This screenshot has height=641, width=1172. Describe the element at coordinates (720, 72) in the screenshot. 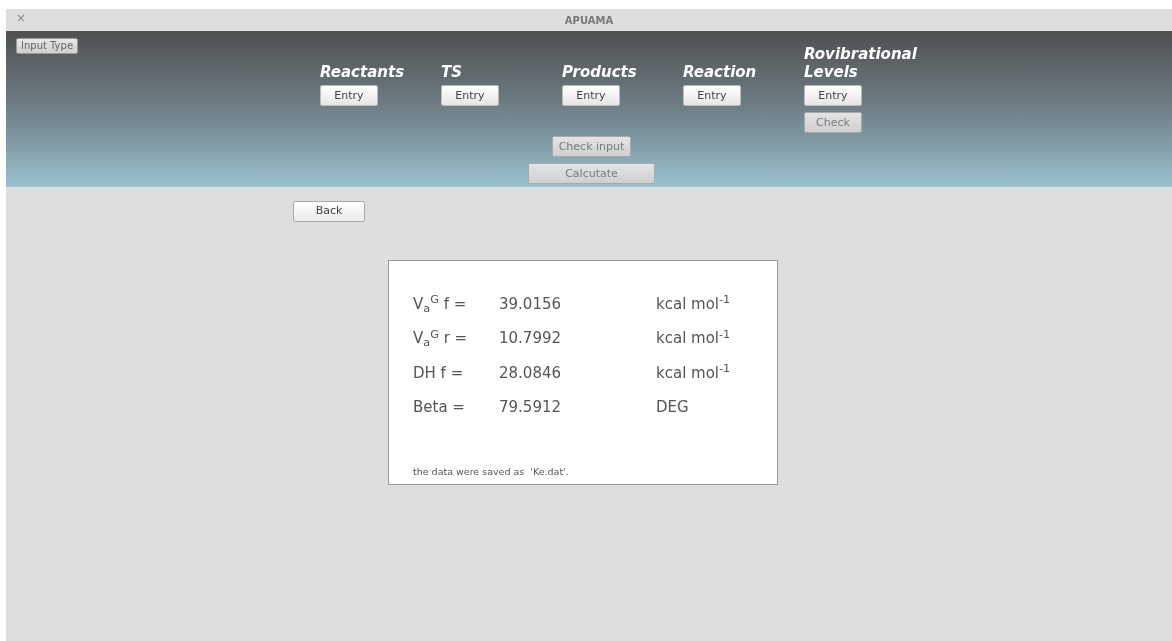

I see `section-title: Reaction` at that location.